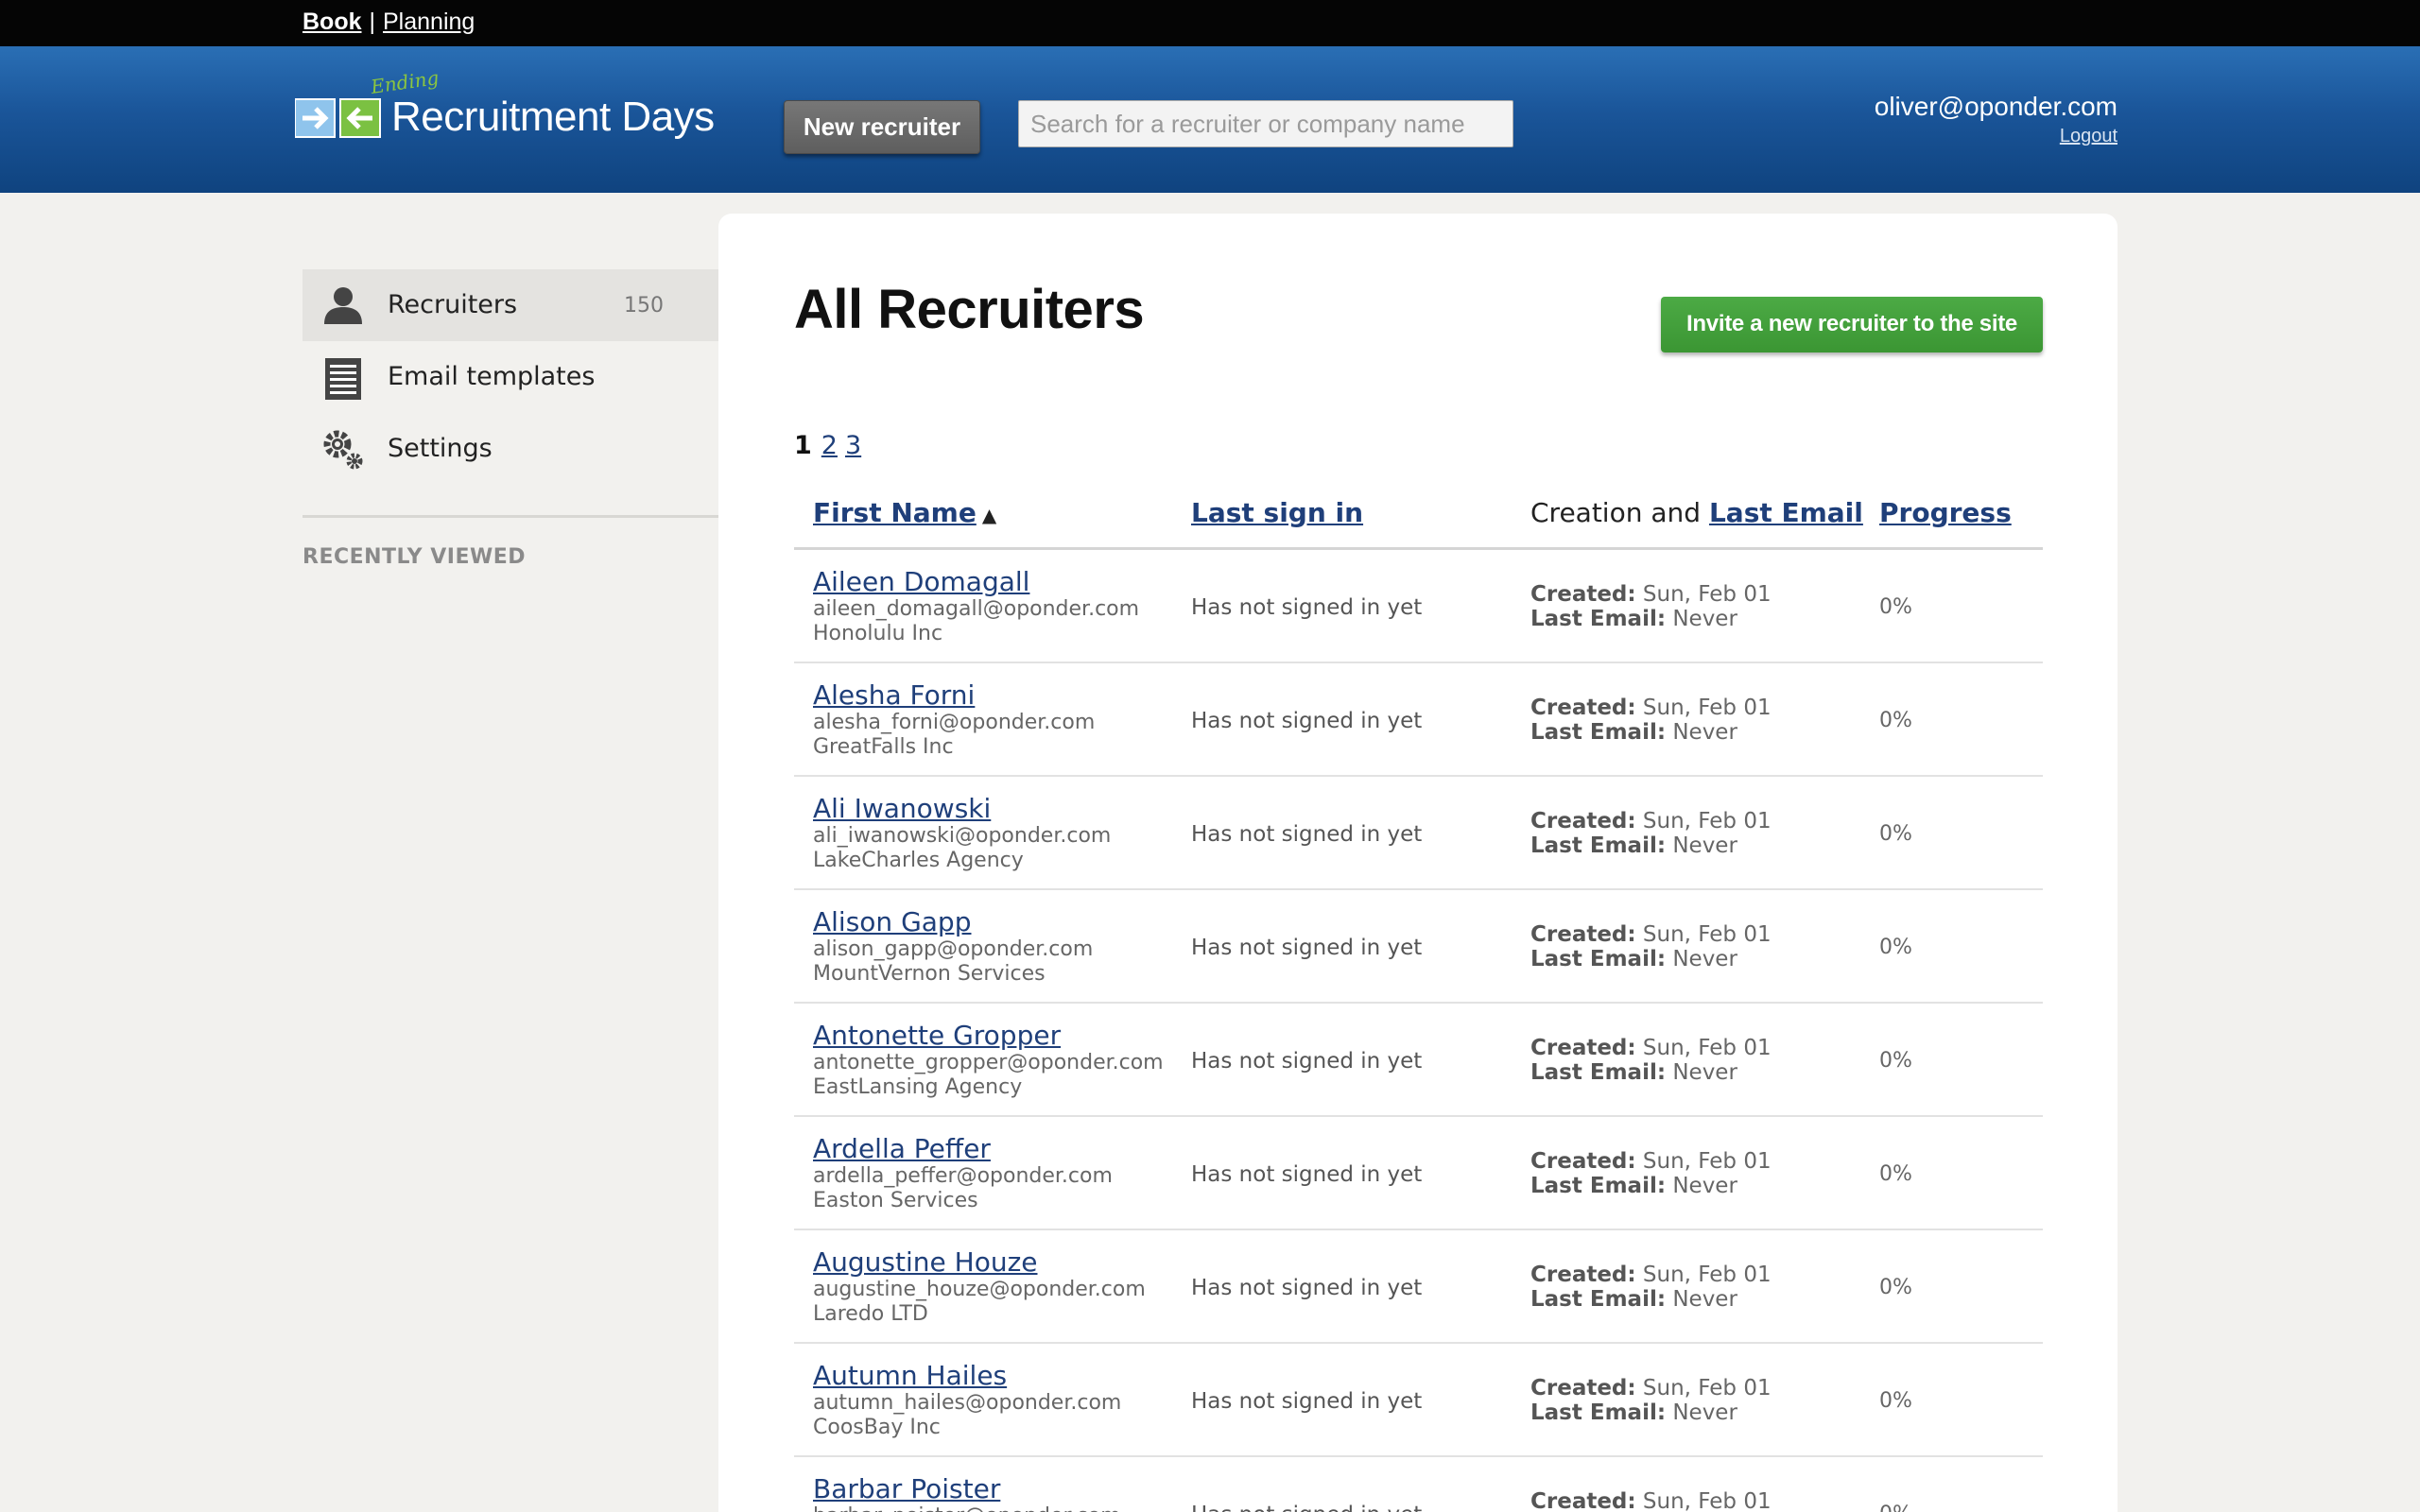  Describe the element at coordinates (967, 1376) in the screenshot. I see `recruiter-name-link: Autumn Hailes` at that location.